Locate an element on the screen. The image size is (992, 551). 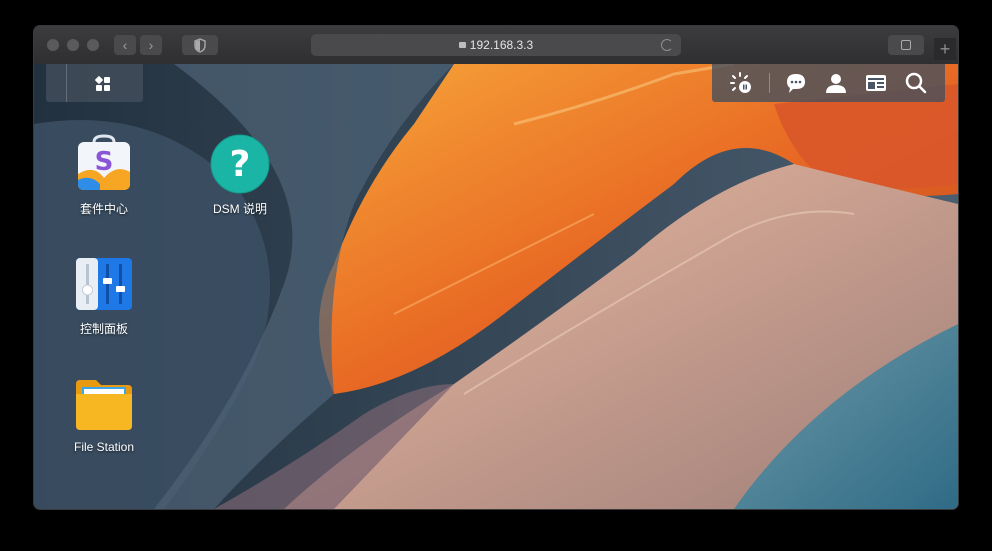
taskbar-right is located at coordinates (828, 83).